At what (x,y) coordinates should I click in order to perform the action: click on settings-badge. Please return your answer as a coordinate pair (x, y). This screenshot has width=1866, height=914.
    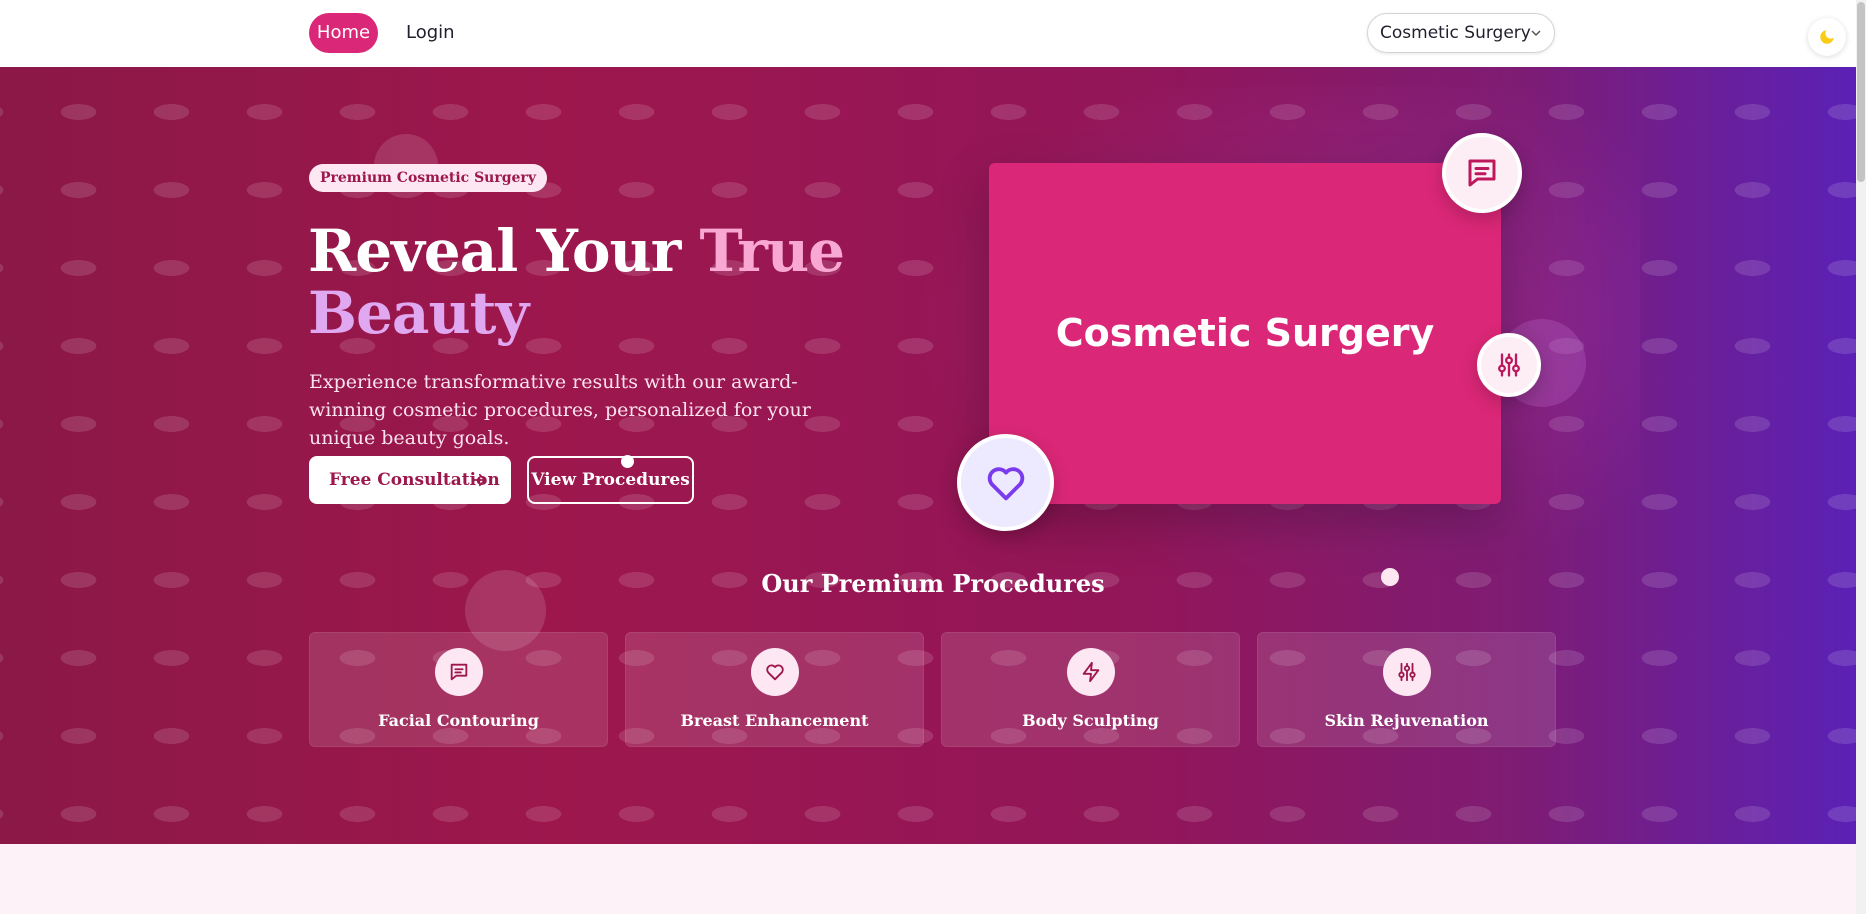
    Looking at the image, I should click on (1509, 365).